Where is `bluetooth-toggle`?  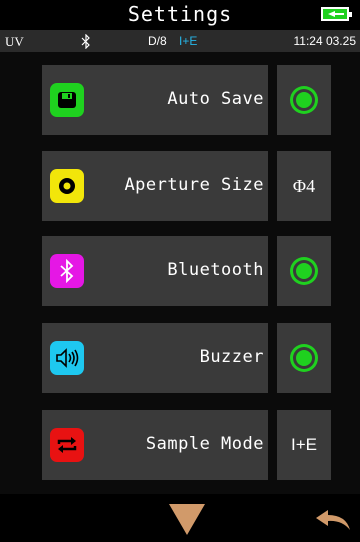 bluetooth-toggle is located at coordinates (304, 271).